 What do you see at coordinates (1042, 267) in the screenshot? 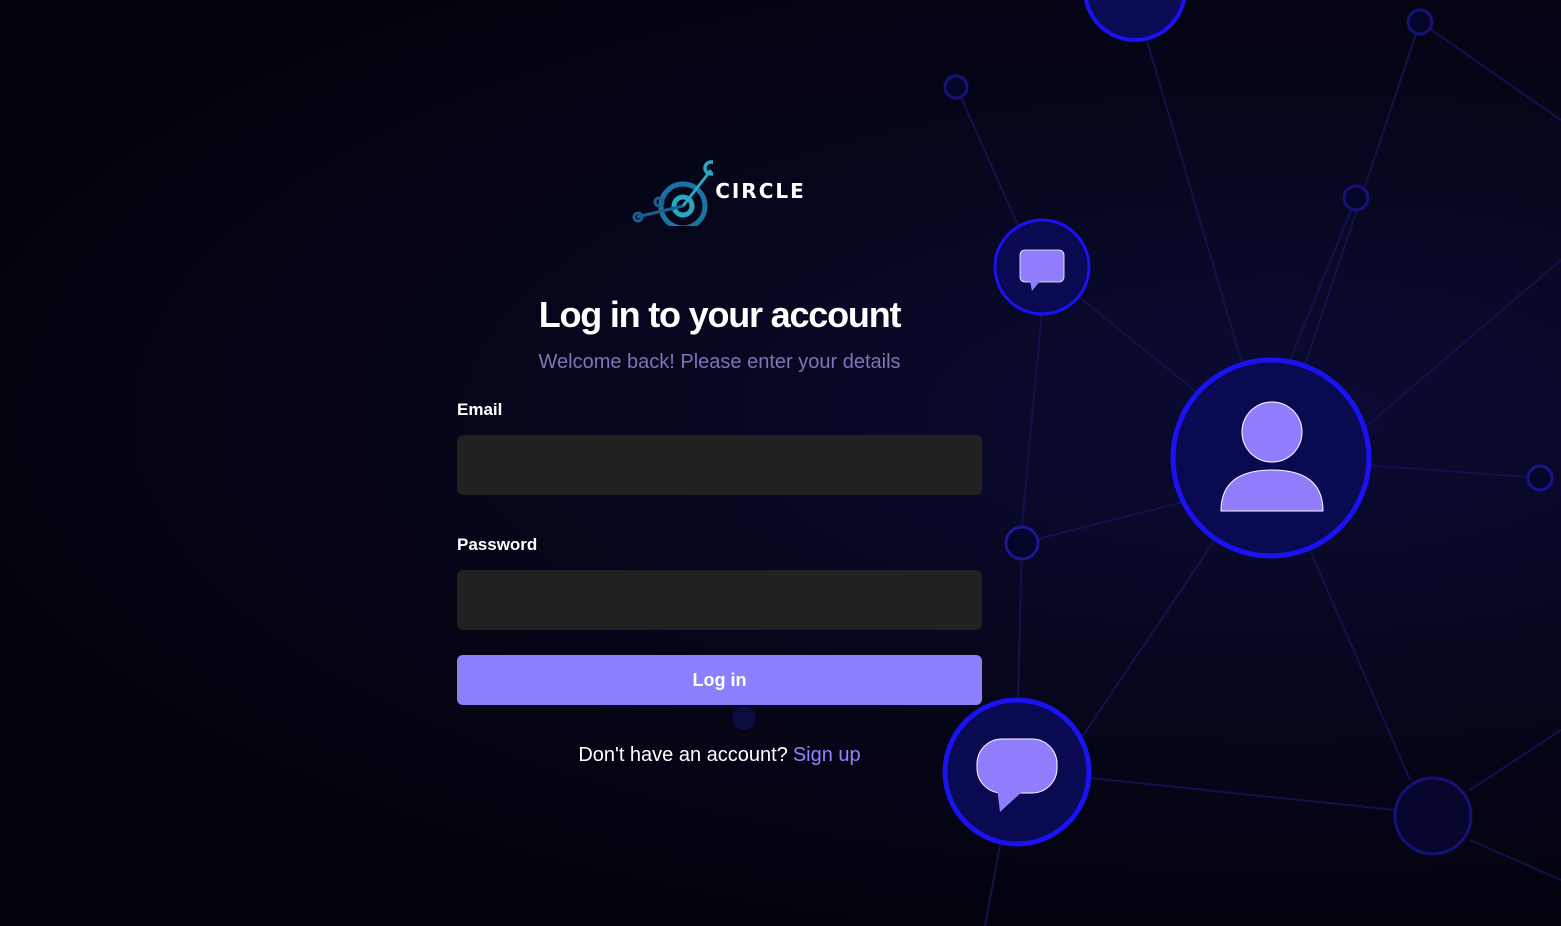
I see `chat-node-top` at bounding box center [1042, 267].